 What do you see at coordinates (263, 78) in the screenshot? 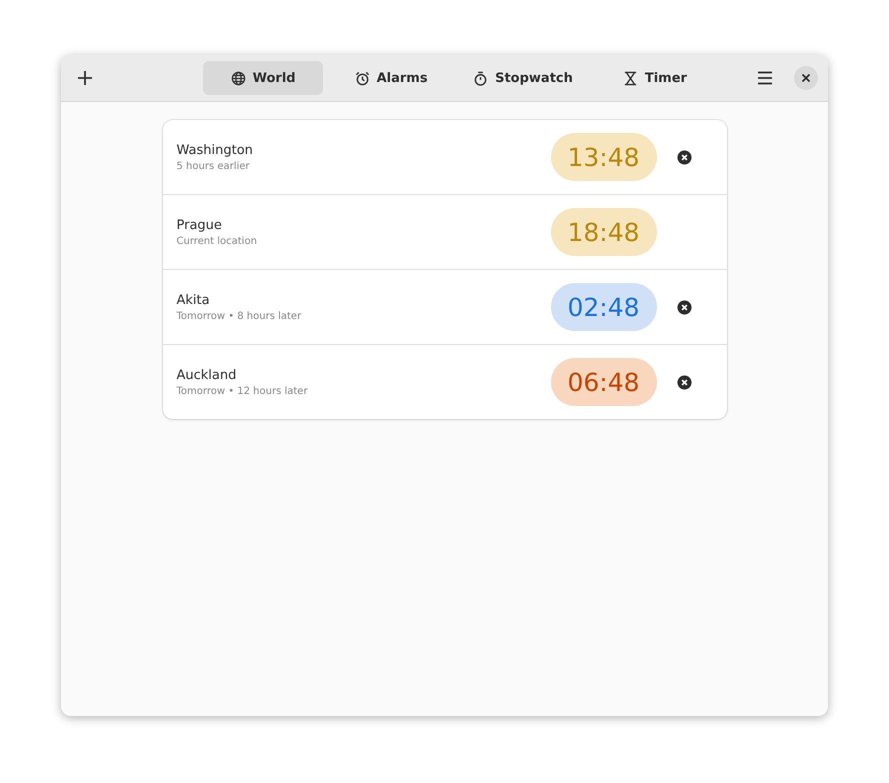
I see `view-tab: World` at bounding box center [263, 78].